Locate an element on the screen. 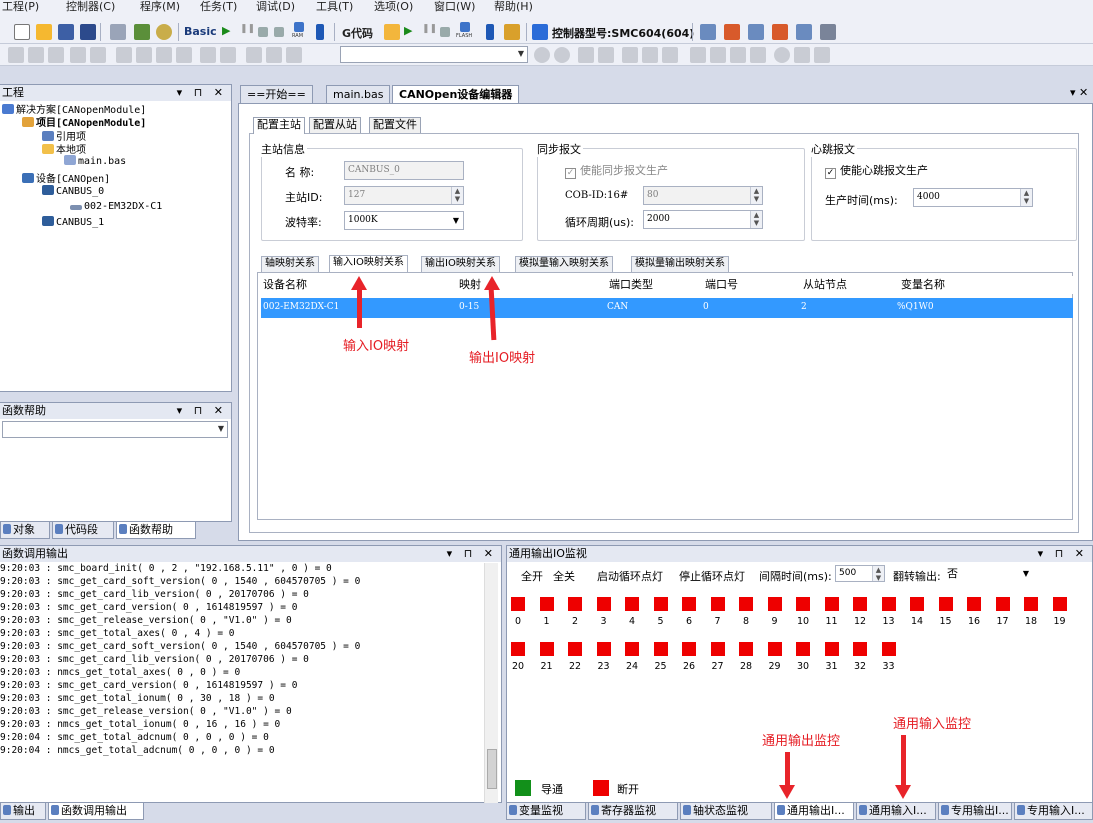 This screenshot has width=1093, height=823. doc-tabs-controls: ▾ ✕ is located at coordinates (1079, 92).